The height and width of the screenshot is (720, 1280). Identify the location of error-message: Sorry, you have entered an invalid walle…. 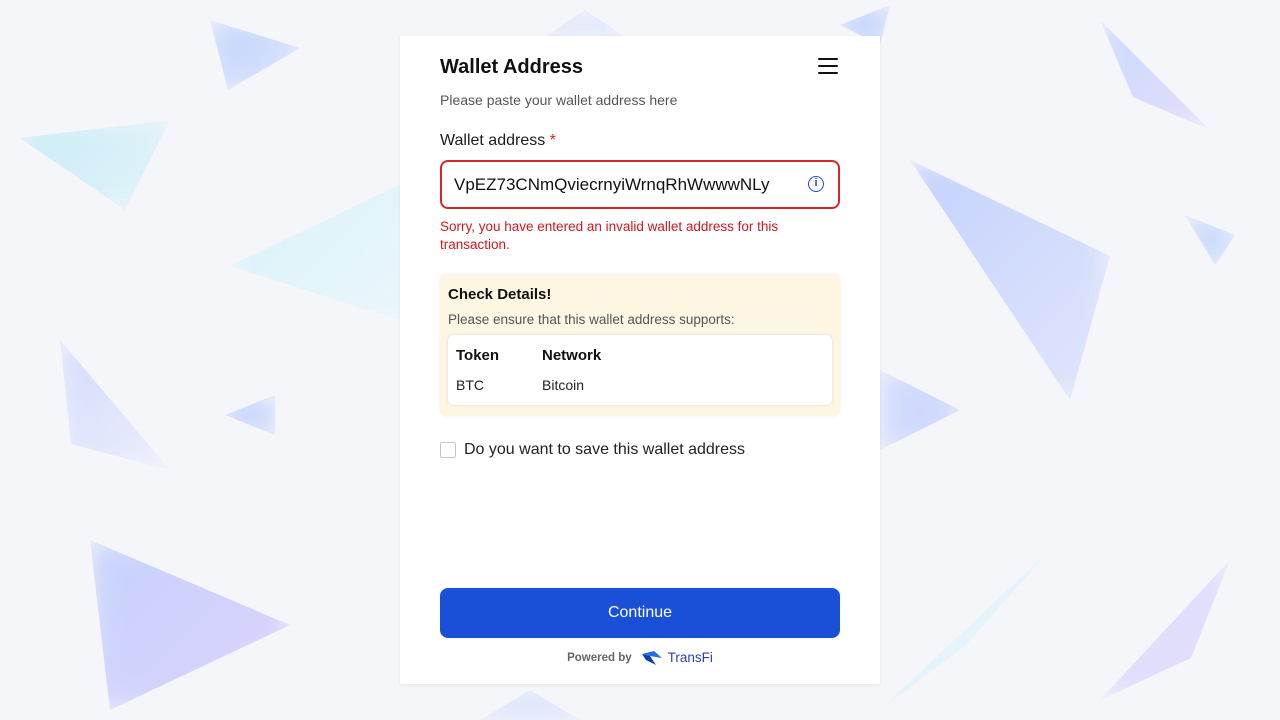
(609, 235).